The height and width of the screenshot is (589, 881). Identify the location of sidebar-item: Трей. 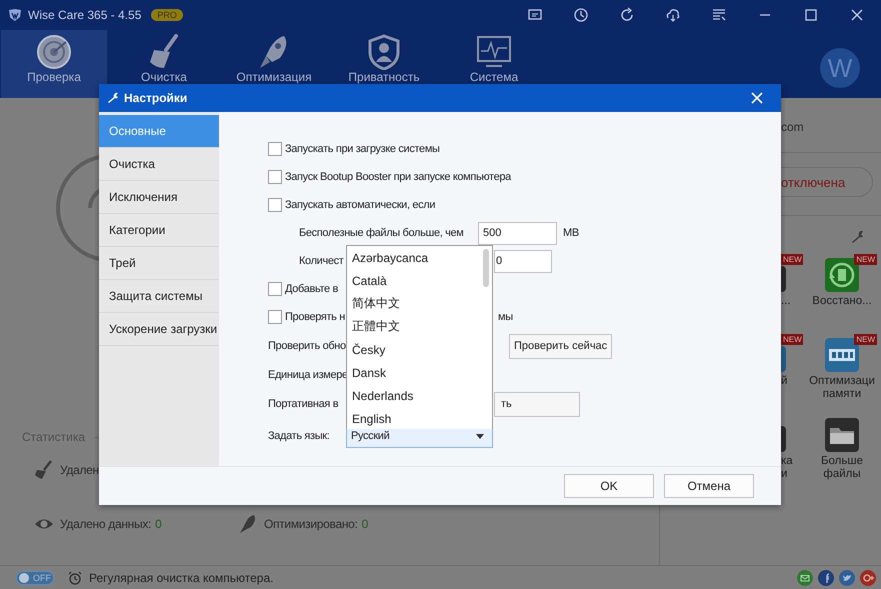
(159, 263).